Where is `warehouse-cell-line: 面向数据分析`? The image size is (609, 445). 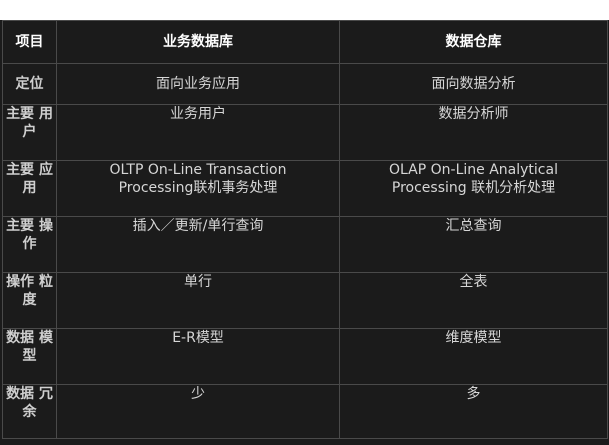 warehouse-cell-line: 面向数据分析 is located at coordinates (473, 84).